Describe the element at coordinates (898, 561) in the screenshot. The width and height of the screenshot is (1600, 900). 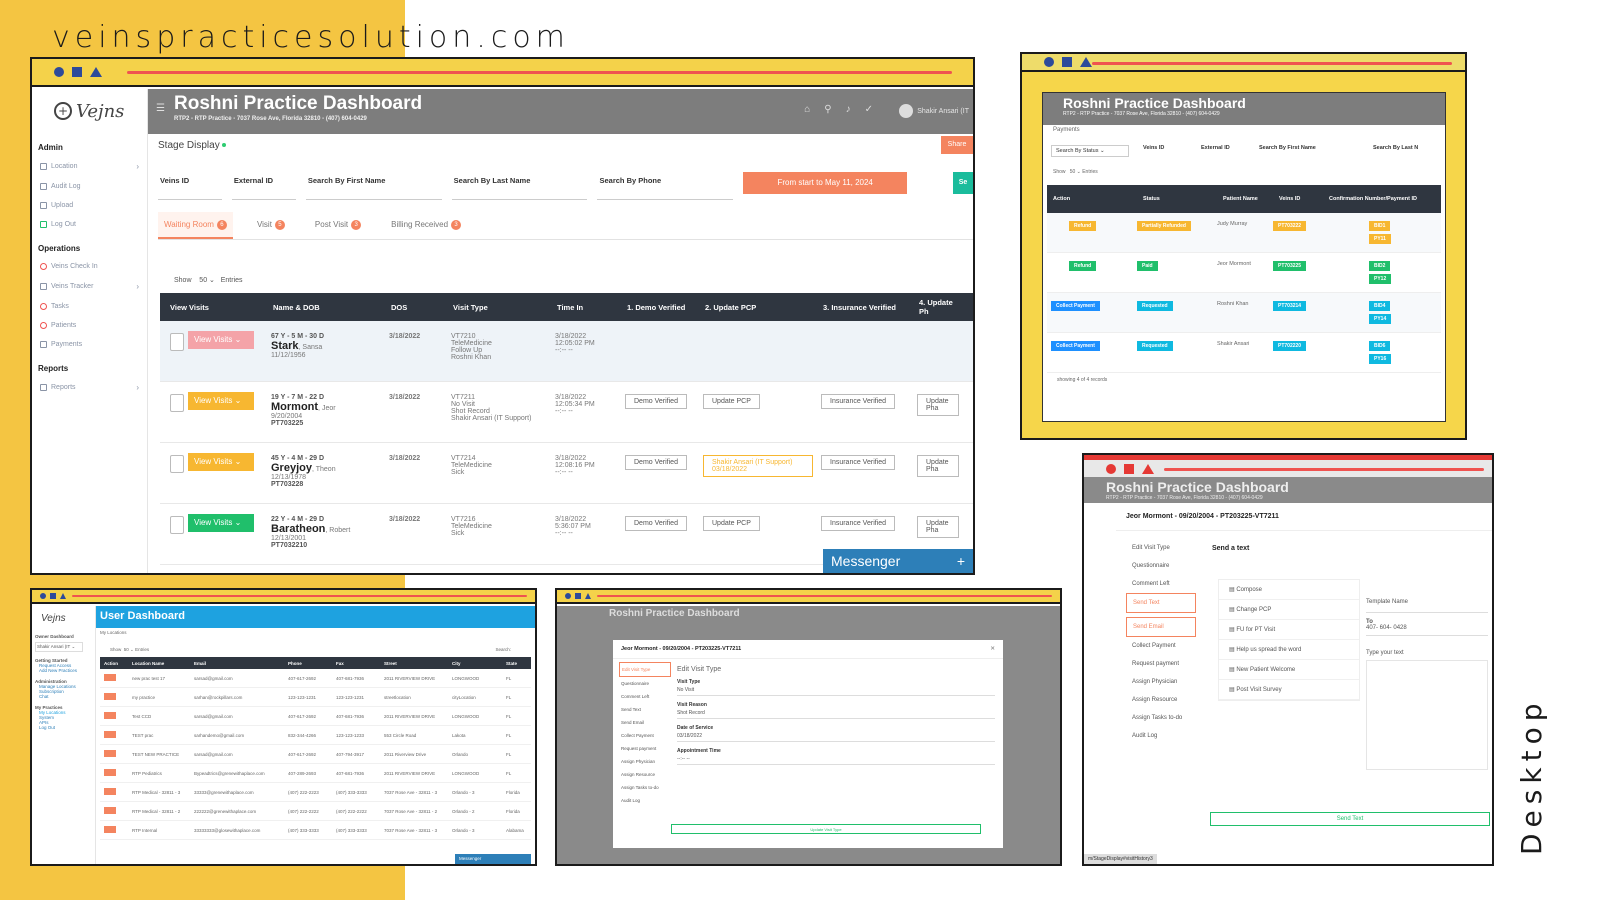
I see `messenger-bar: Messenger +` at that location.